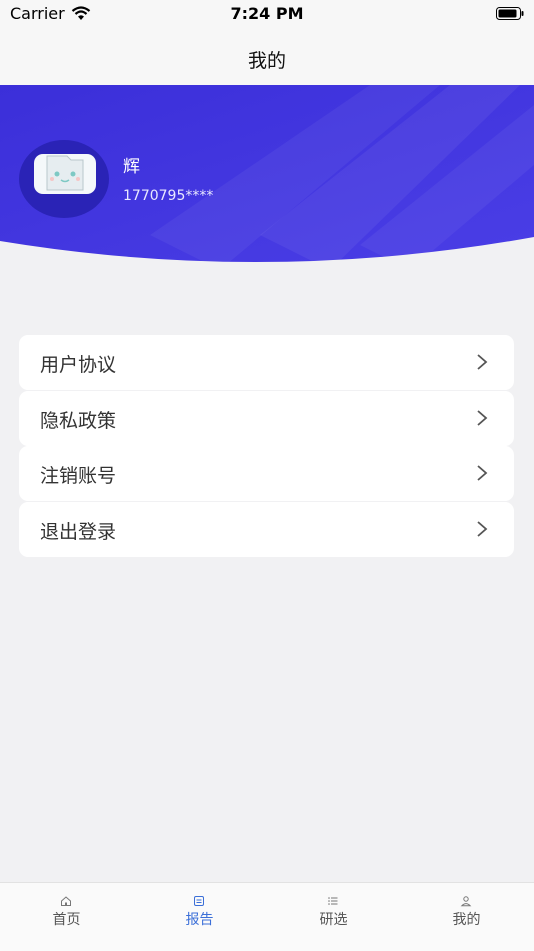  Describe the element at coordinates (168, 196) in the screenshot. I see `user-phone: 1770795****` at that location.